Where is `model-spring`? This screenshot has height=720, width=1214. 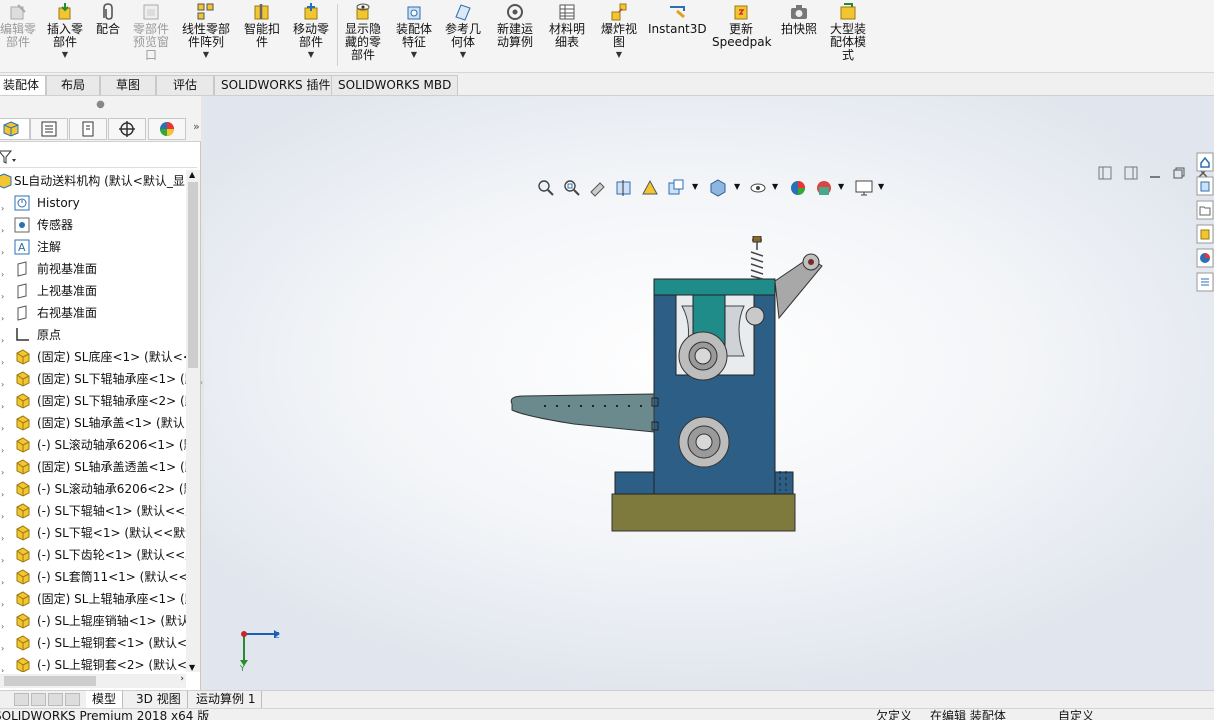
model-spring is located at coordinates (757, 259).